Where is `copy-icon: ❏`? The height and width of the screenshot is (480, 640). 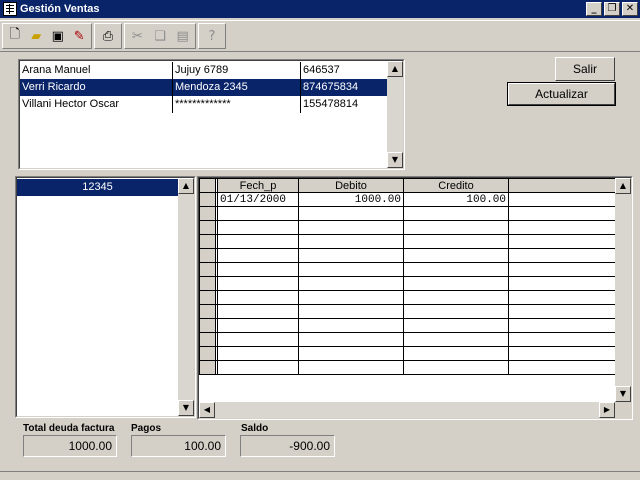
copy-icon: ❏ is located at coordinates (160, 36).